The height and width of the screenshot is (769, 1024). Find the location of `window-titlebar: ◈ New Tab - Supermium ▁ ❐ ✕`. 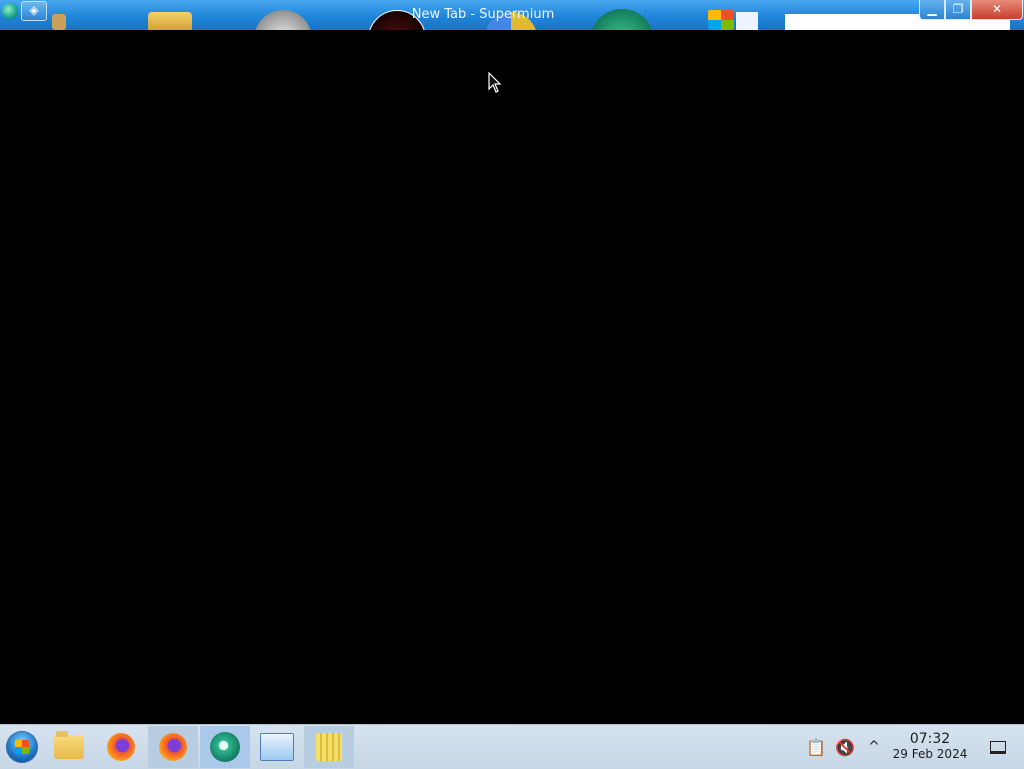

window-titlebar: ◈ New Tab - Supermium ▁ ❐ ✕ is located at coordinates (512, 15).